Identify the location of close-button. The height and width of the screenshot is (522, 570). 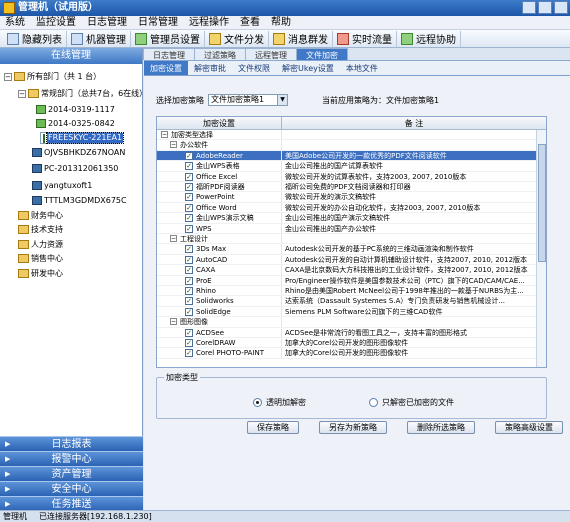
(561, 7).